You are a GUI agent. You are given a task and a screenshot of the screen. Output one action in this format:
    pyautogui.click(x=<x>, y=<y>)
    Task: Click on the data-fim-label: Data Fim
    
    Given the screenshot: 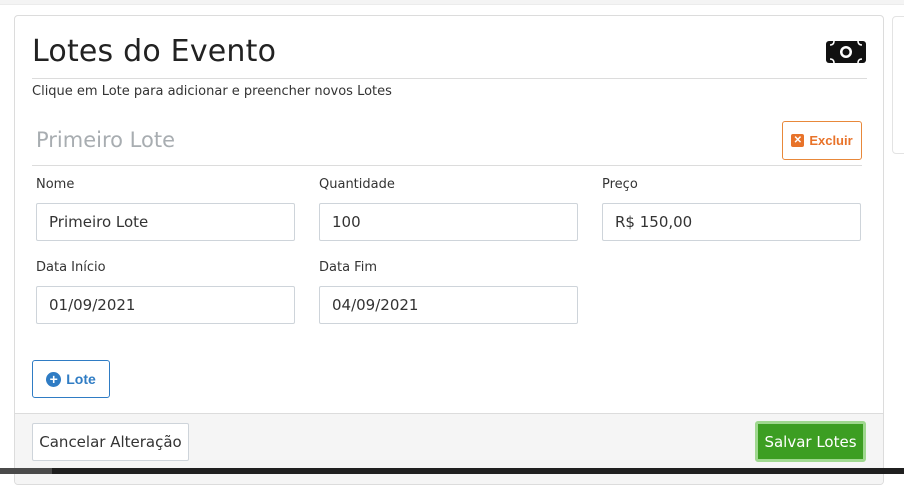 What is the action you would take?
    pyautogui.click(x=348, y=267)
    